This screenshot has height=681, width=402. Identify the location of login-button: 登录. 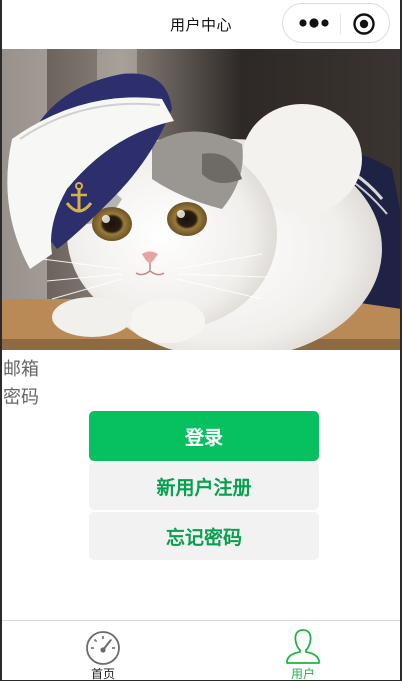
(204, 436).